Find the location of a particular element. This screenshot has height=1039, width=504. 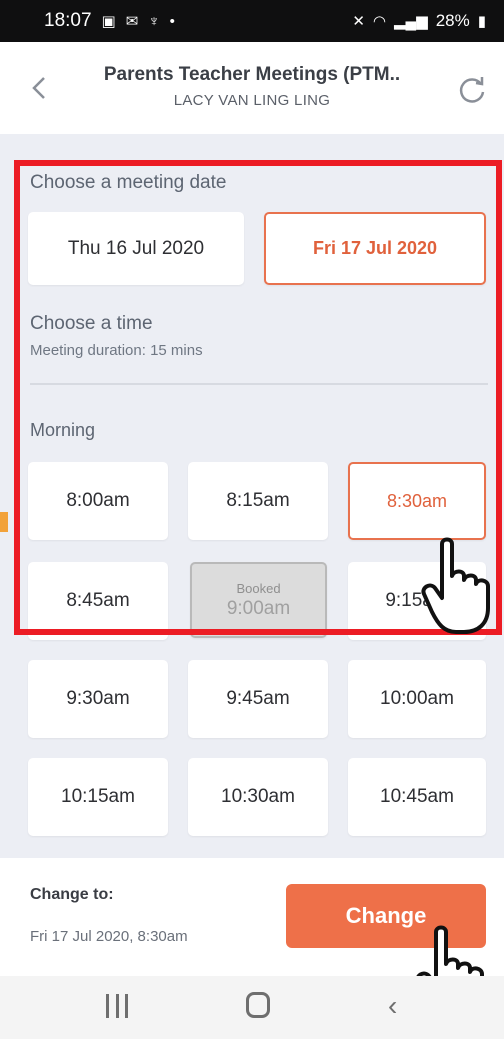

status-bar: 18:07 ▣ ✉ ♆ • ✕ ◠ ▂▄▆ 28% ▮ is located at coordinates (252, 21).